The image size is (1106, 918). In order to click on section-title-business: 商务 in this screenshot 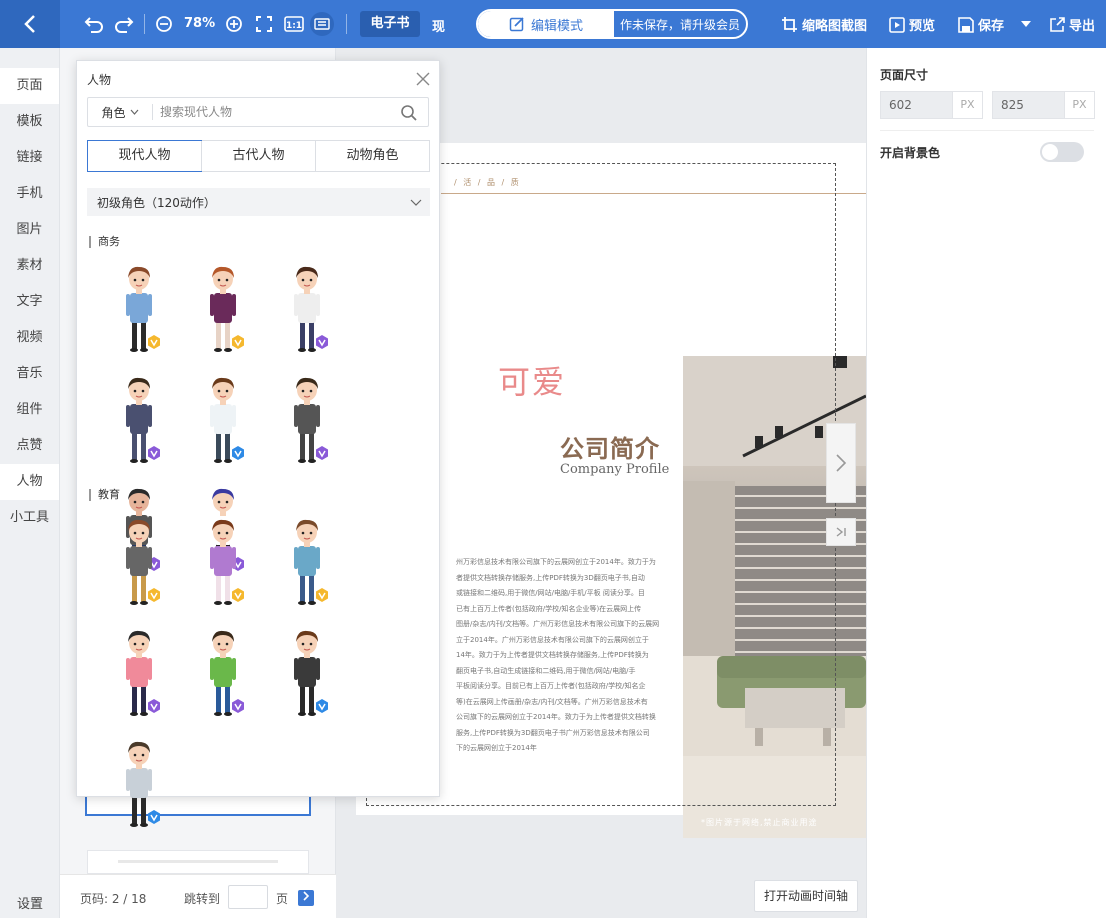, I will do `click(104, 242)`.